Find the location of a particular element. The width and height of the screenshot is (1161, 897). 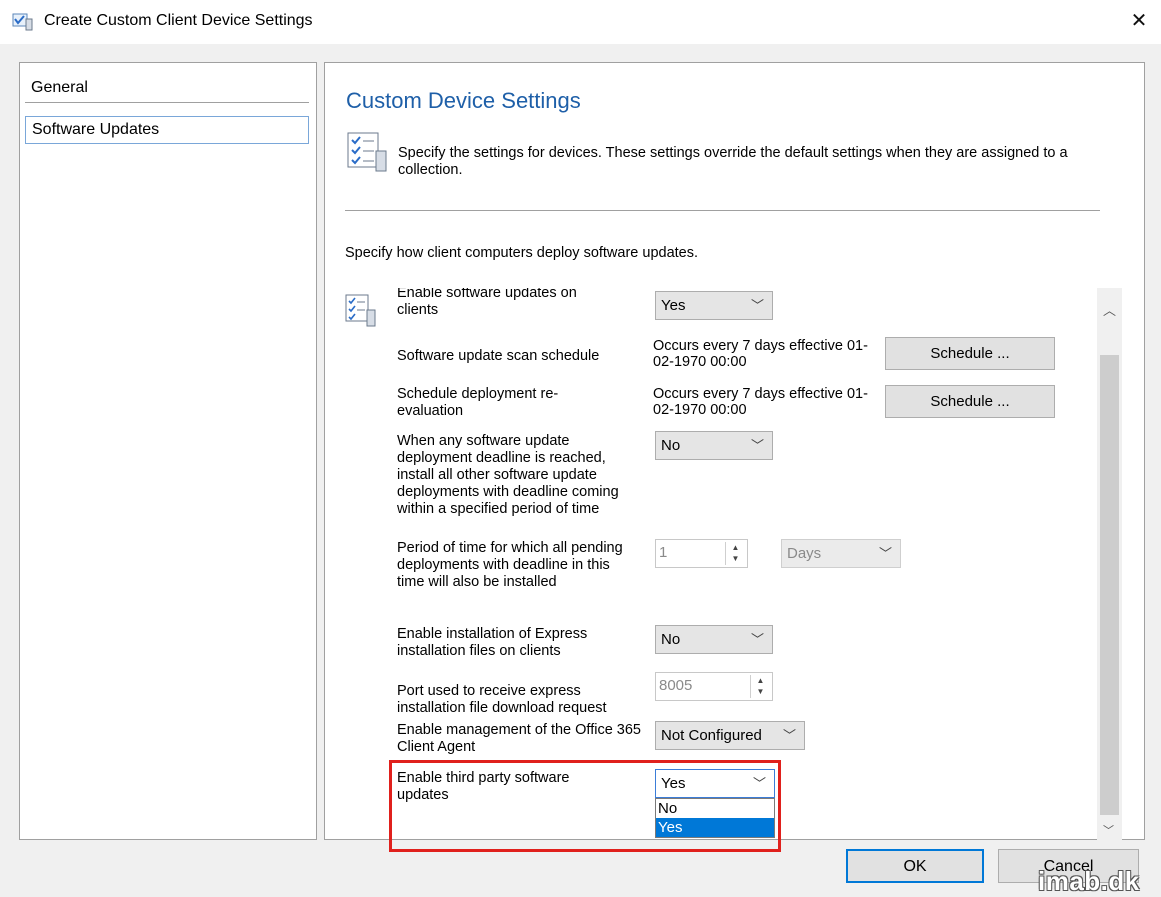

dropdown-value: Not Configured is located at coordinates (711, 735).